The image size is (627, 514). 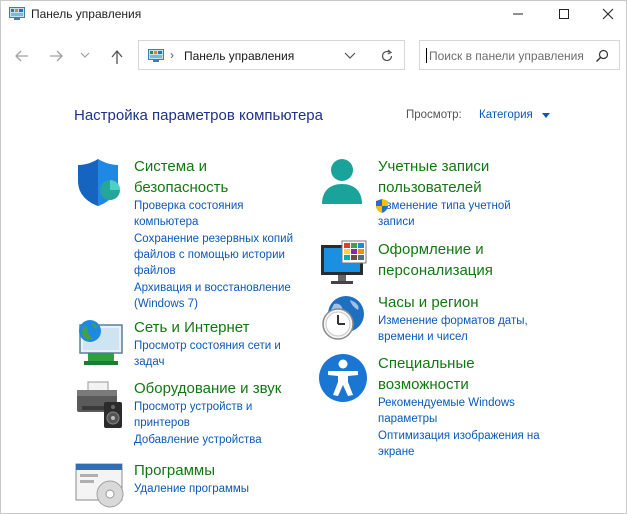 What do you see at coordinates (546, 115) in the screenshot?
I see `caret-down-icon` at bounding box center [546, 115].